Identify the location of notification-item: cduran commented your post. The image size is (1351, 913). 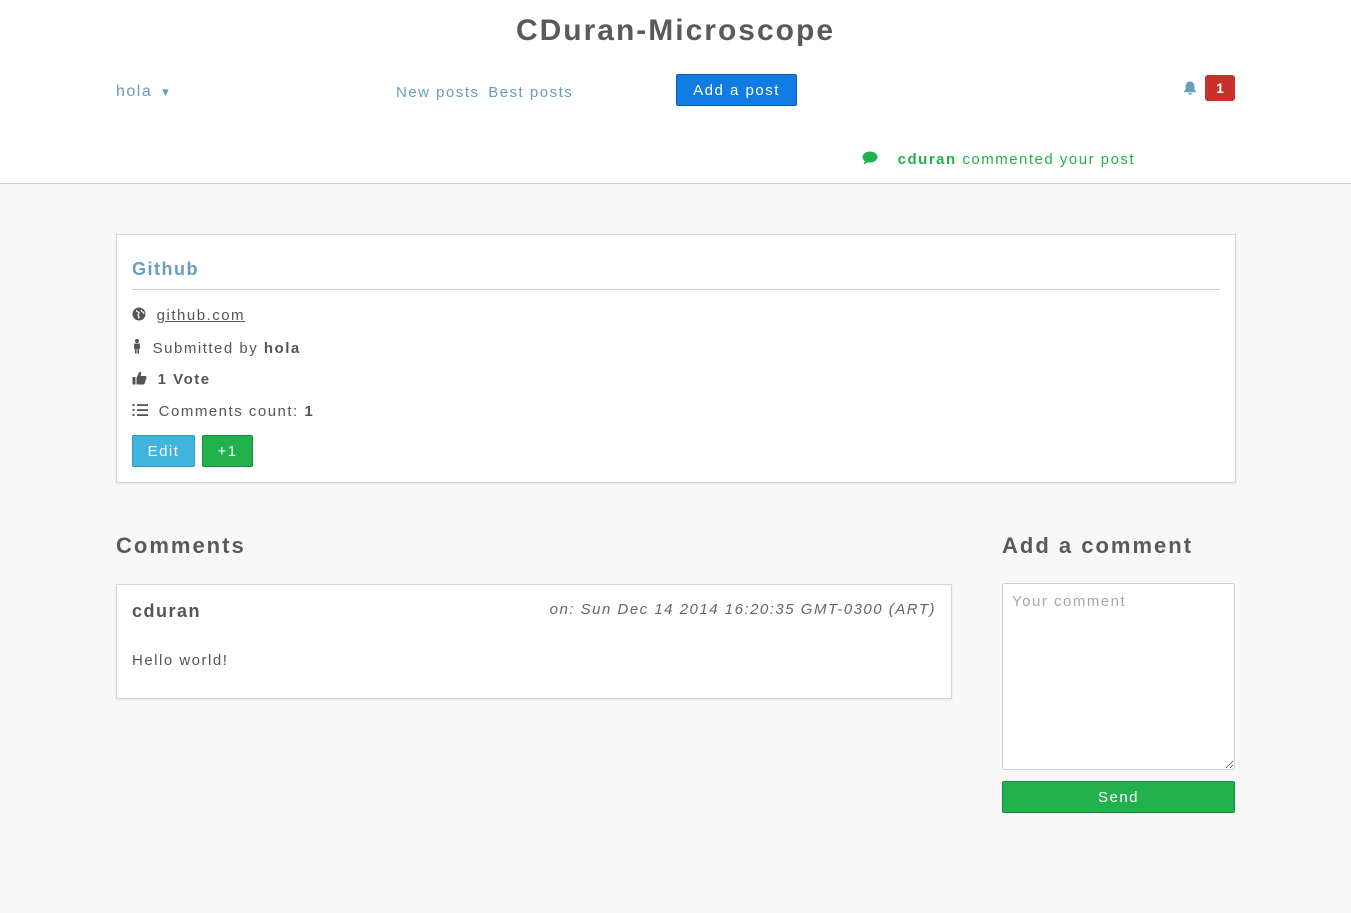
(998, 159).